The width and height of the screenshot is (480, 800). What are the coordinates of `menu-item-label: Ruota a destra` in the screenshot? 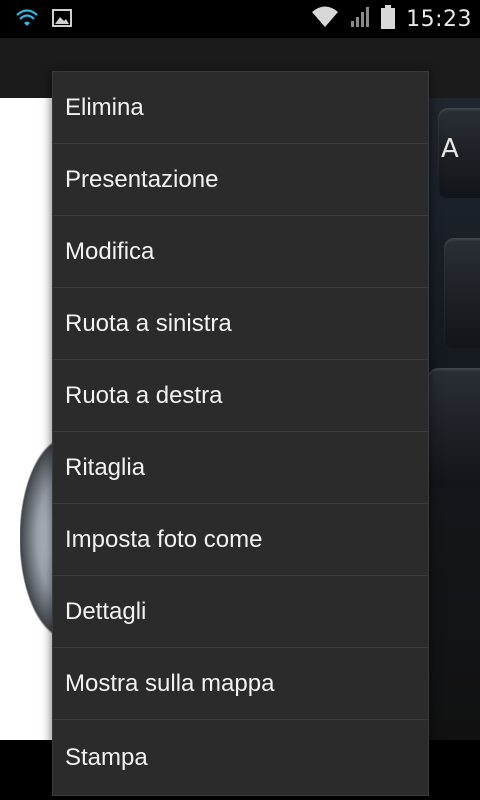 It's located at (144, 395).